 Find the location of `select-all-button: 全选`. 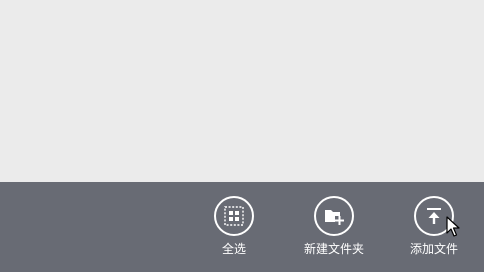

select-all-button: 全选 is located at coordinates (234, 226).